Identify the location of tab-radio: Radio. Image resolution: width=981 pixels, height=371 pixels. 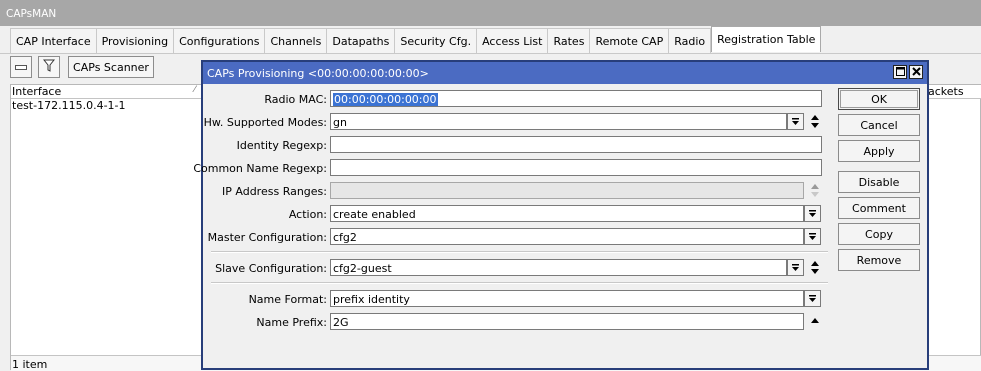
(690, 40).